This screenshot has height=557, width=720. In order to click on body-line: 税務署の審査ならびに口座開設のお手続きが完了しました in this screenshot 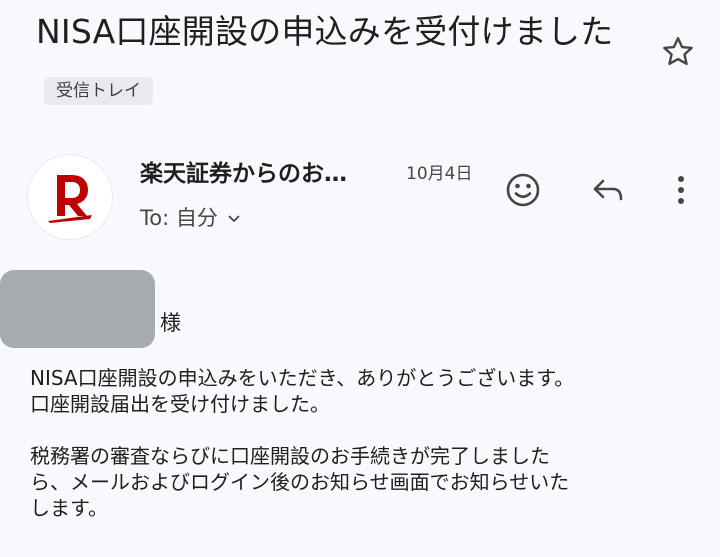, I will do `click(290, 456)`.